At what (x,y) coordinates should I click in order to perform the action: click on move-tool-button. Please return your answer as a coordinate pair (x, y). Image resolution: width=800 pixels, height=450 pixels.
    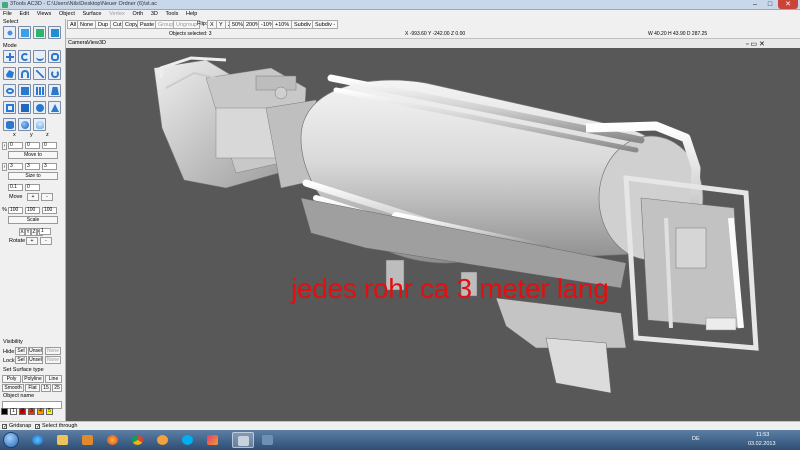
    Looking at the image, I should click on (9, 56).